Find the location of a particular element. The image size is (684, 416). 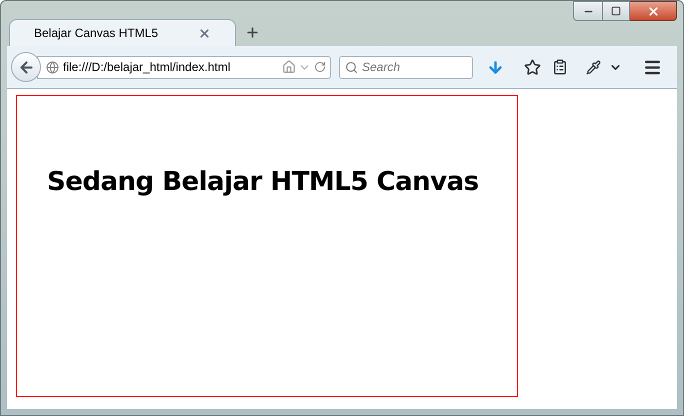

new-tab-icon is located at coordinates (252, 32).